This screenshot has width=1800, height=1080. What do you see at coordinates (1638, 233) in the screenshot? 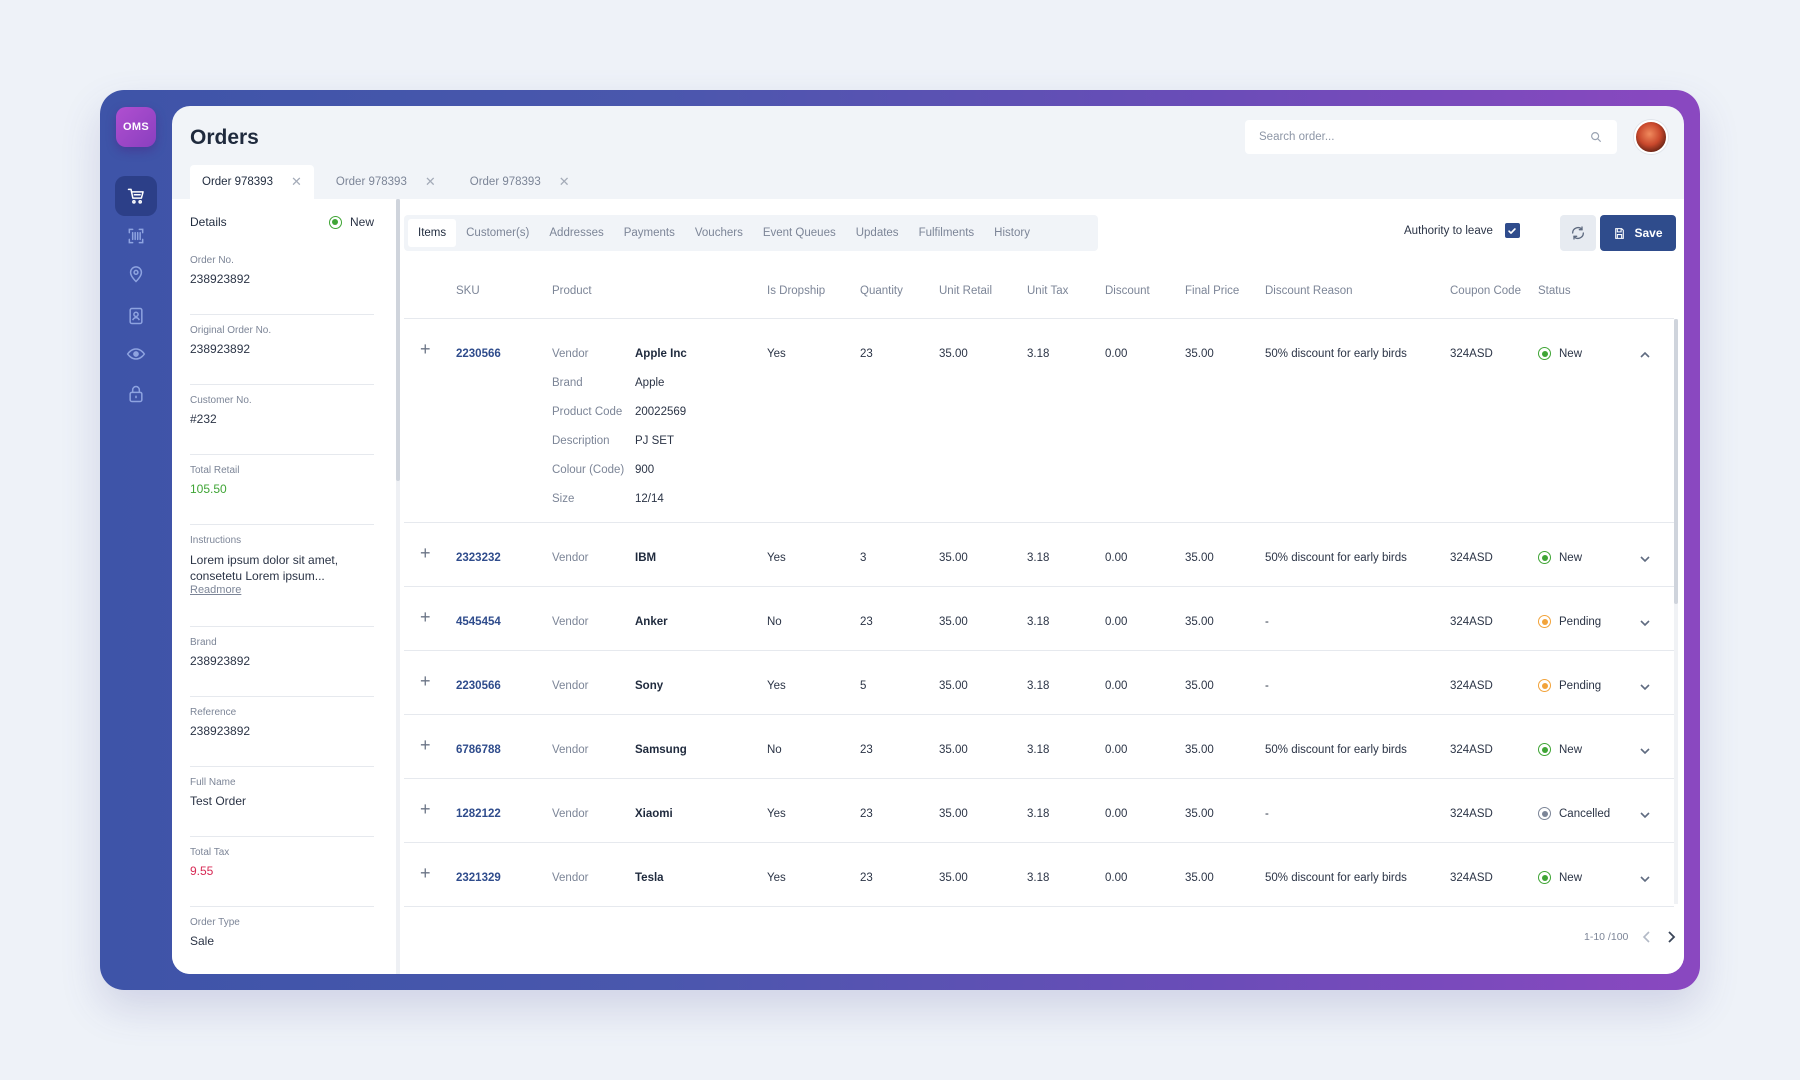
I see `save-button: Save` at bounding box center [1638, 233].